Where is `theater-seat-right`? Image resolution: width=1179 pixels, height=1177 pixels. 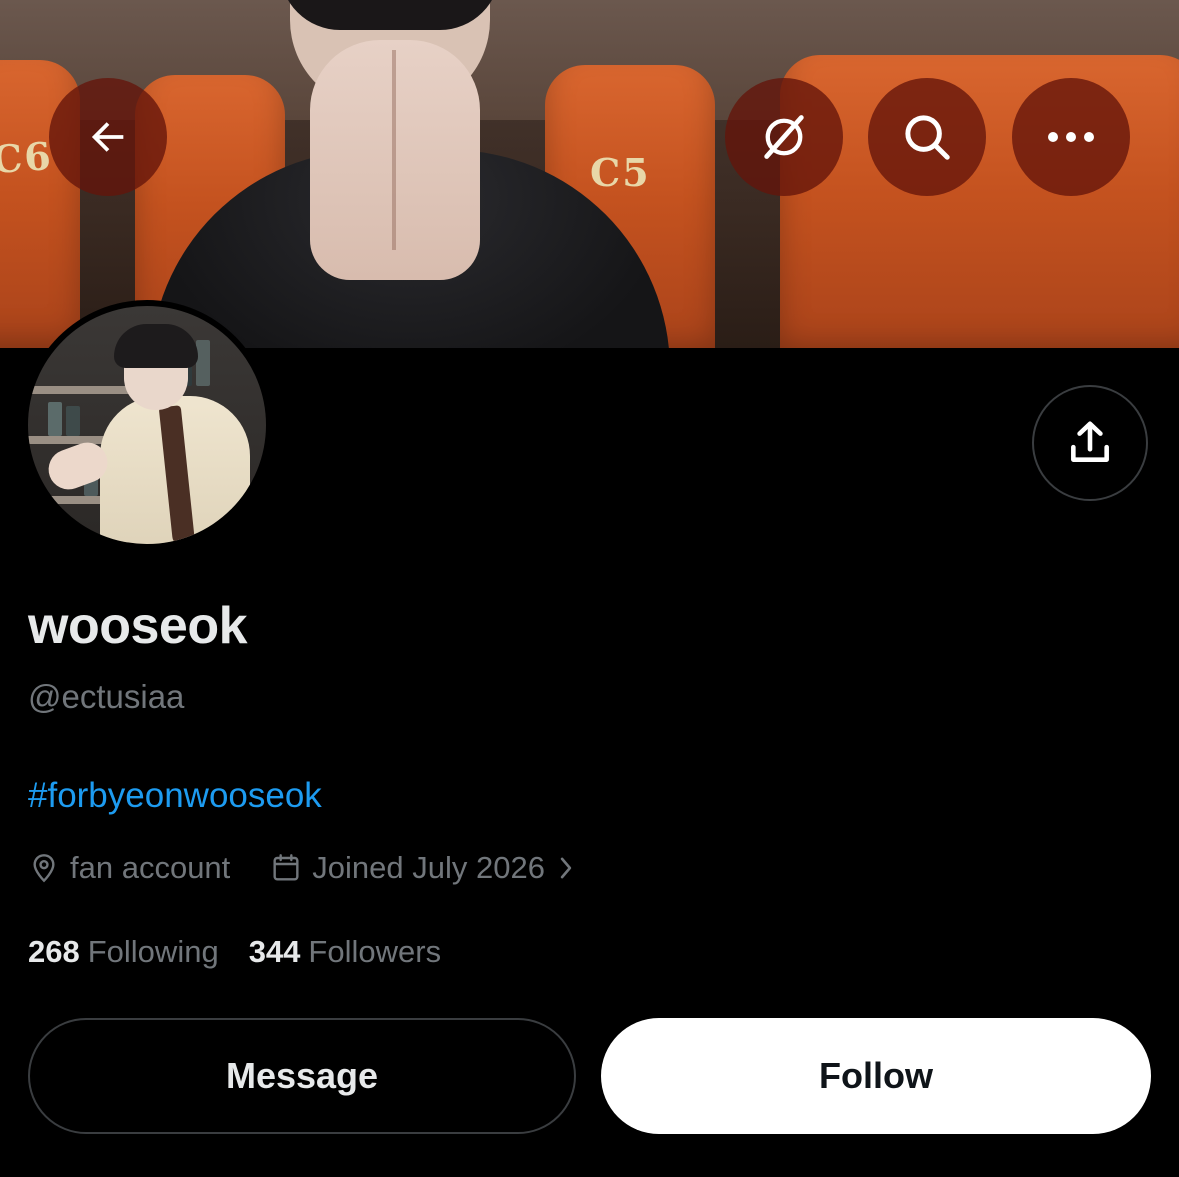
theater-seat-right is located at coordinates (979, 201).